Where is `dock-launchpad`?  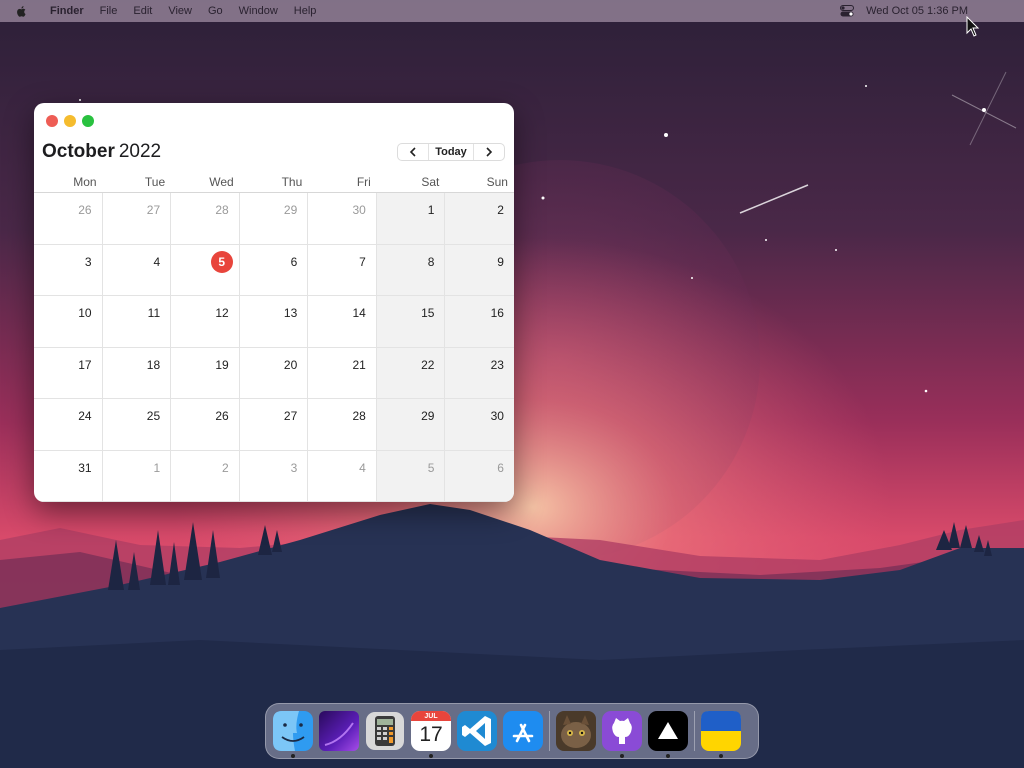
dock-launchpad is located at coordinates (339, 731).